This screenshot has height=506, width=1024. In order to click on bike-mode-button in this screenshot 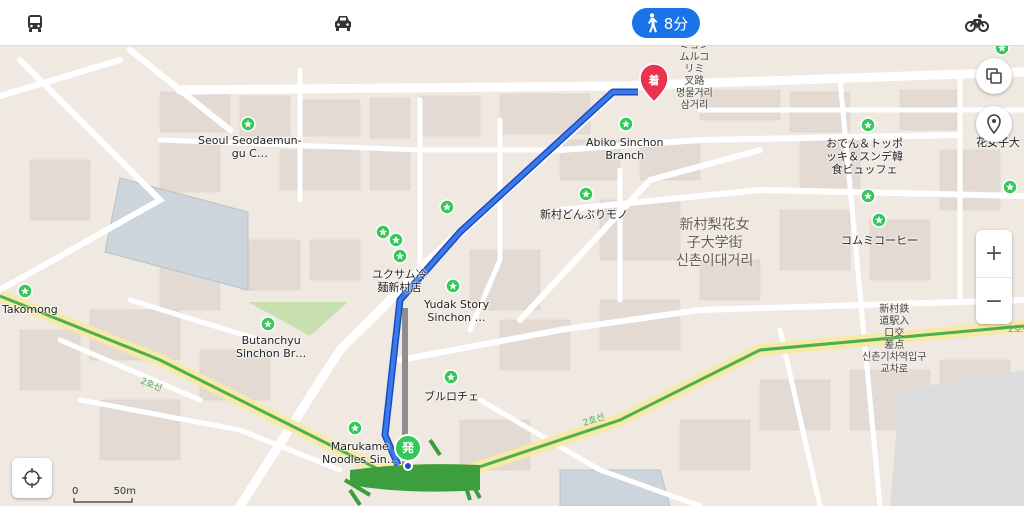, I will do `click(977, 23)`.